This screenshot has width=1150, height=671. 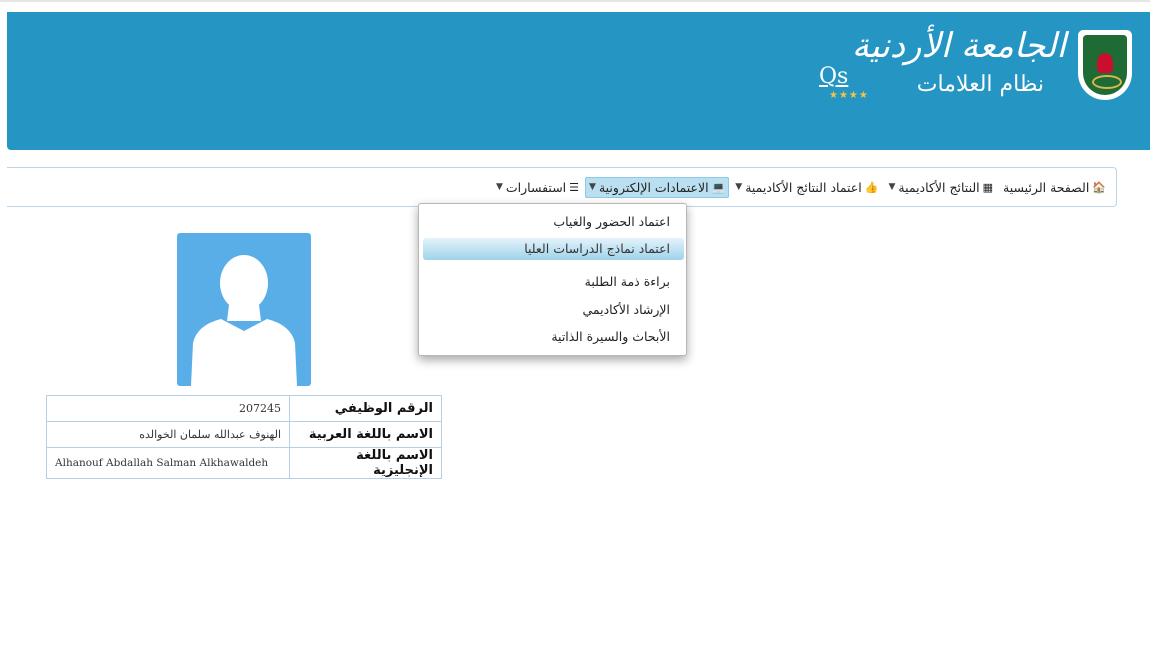 I want to click on dropdown-item-attendance: اعتماد الحضور والغياب, so click(x=611, y=221).